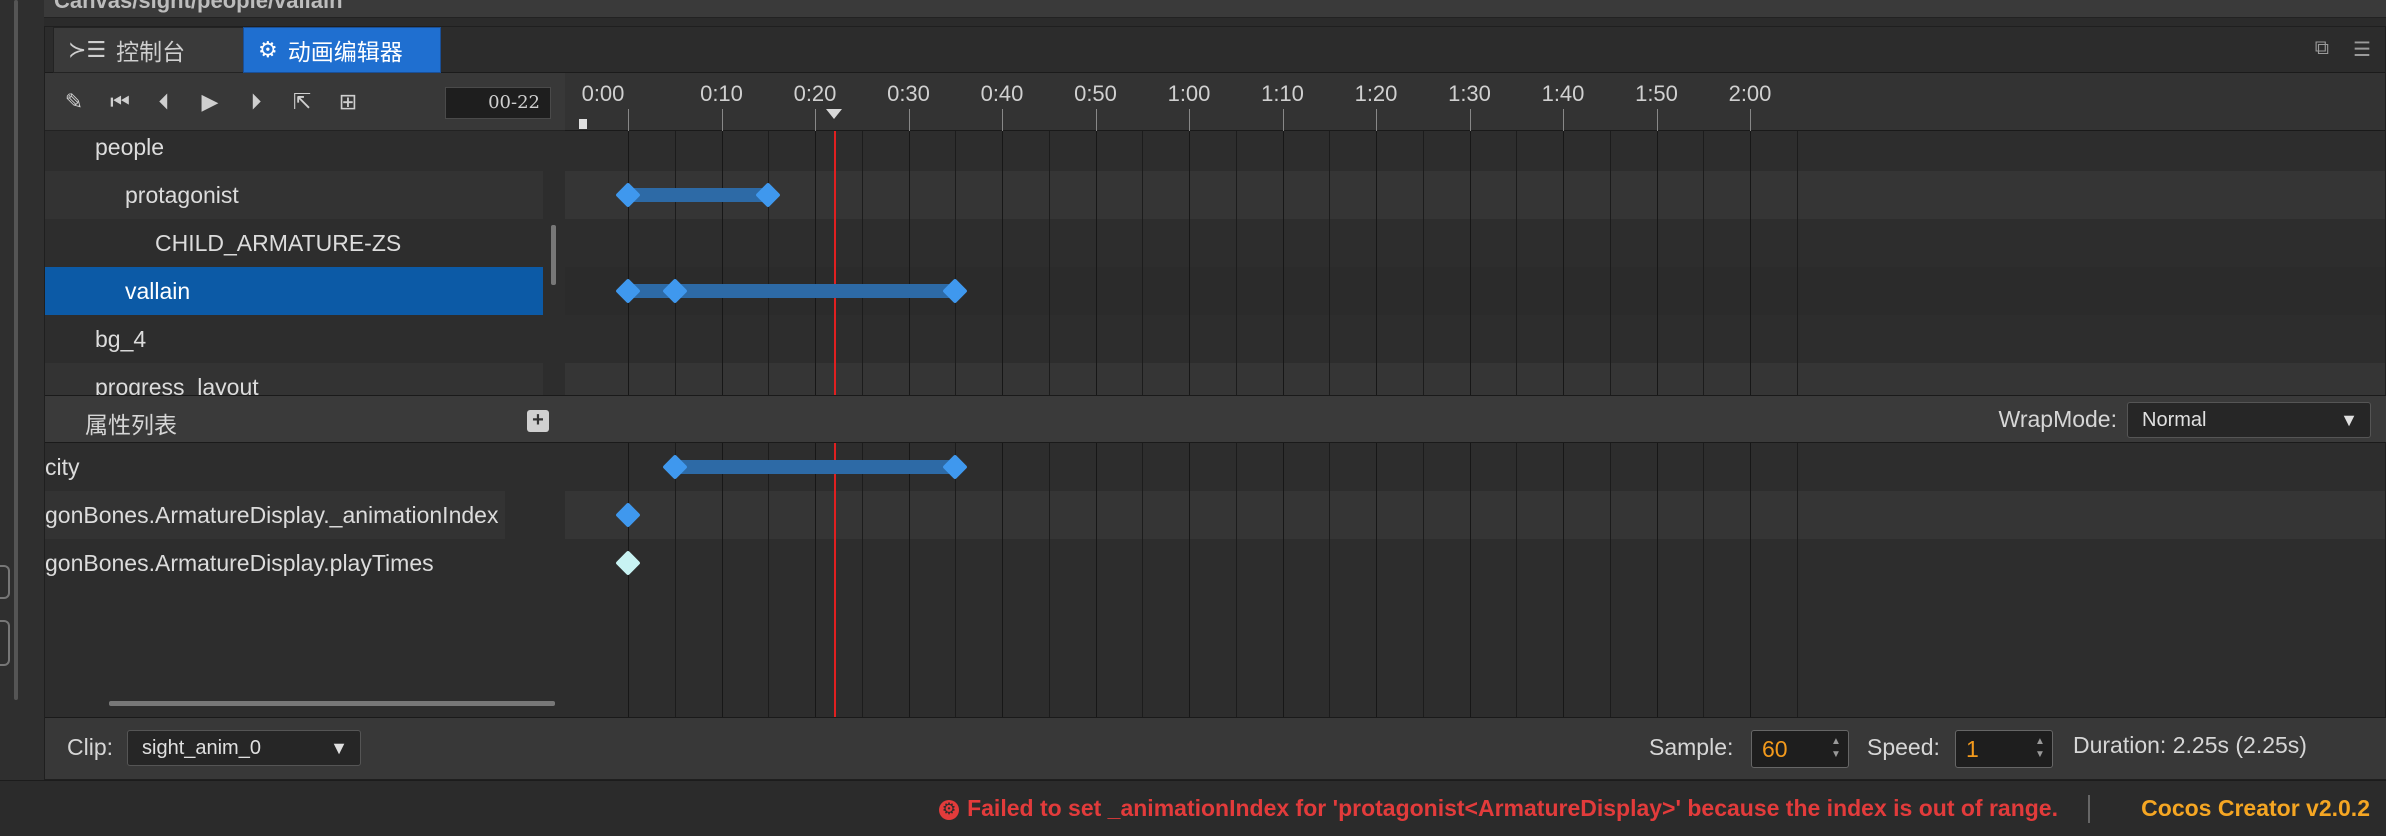 This screenshot has height=836, width=2386. I want to click on property-item: city, so click(62, 467).